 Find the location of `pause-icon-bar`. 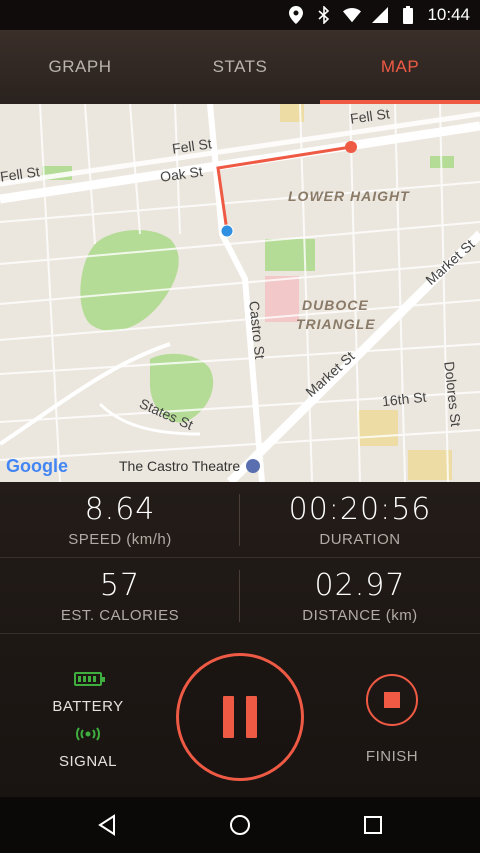

pause-icon-bar is located at coordinates (251, 717).